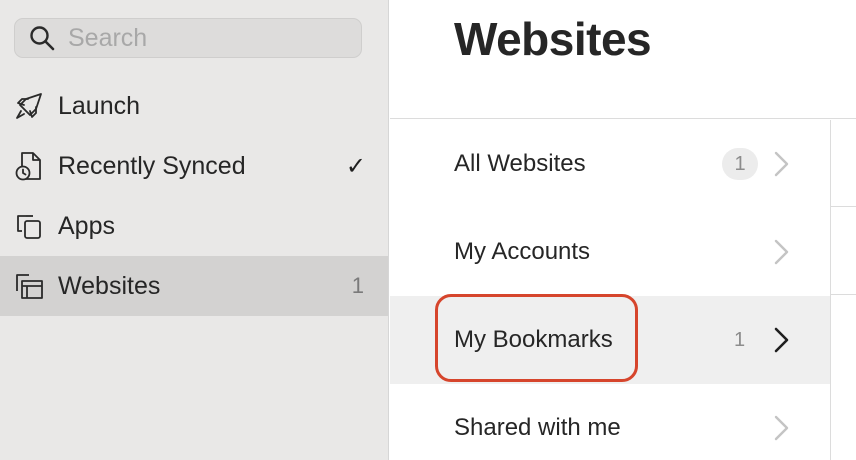 This screenshot has width=856, height=460. I want to click on list-item-label: Shared with me, so click(537, 427).